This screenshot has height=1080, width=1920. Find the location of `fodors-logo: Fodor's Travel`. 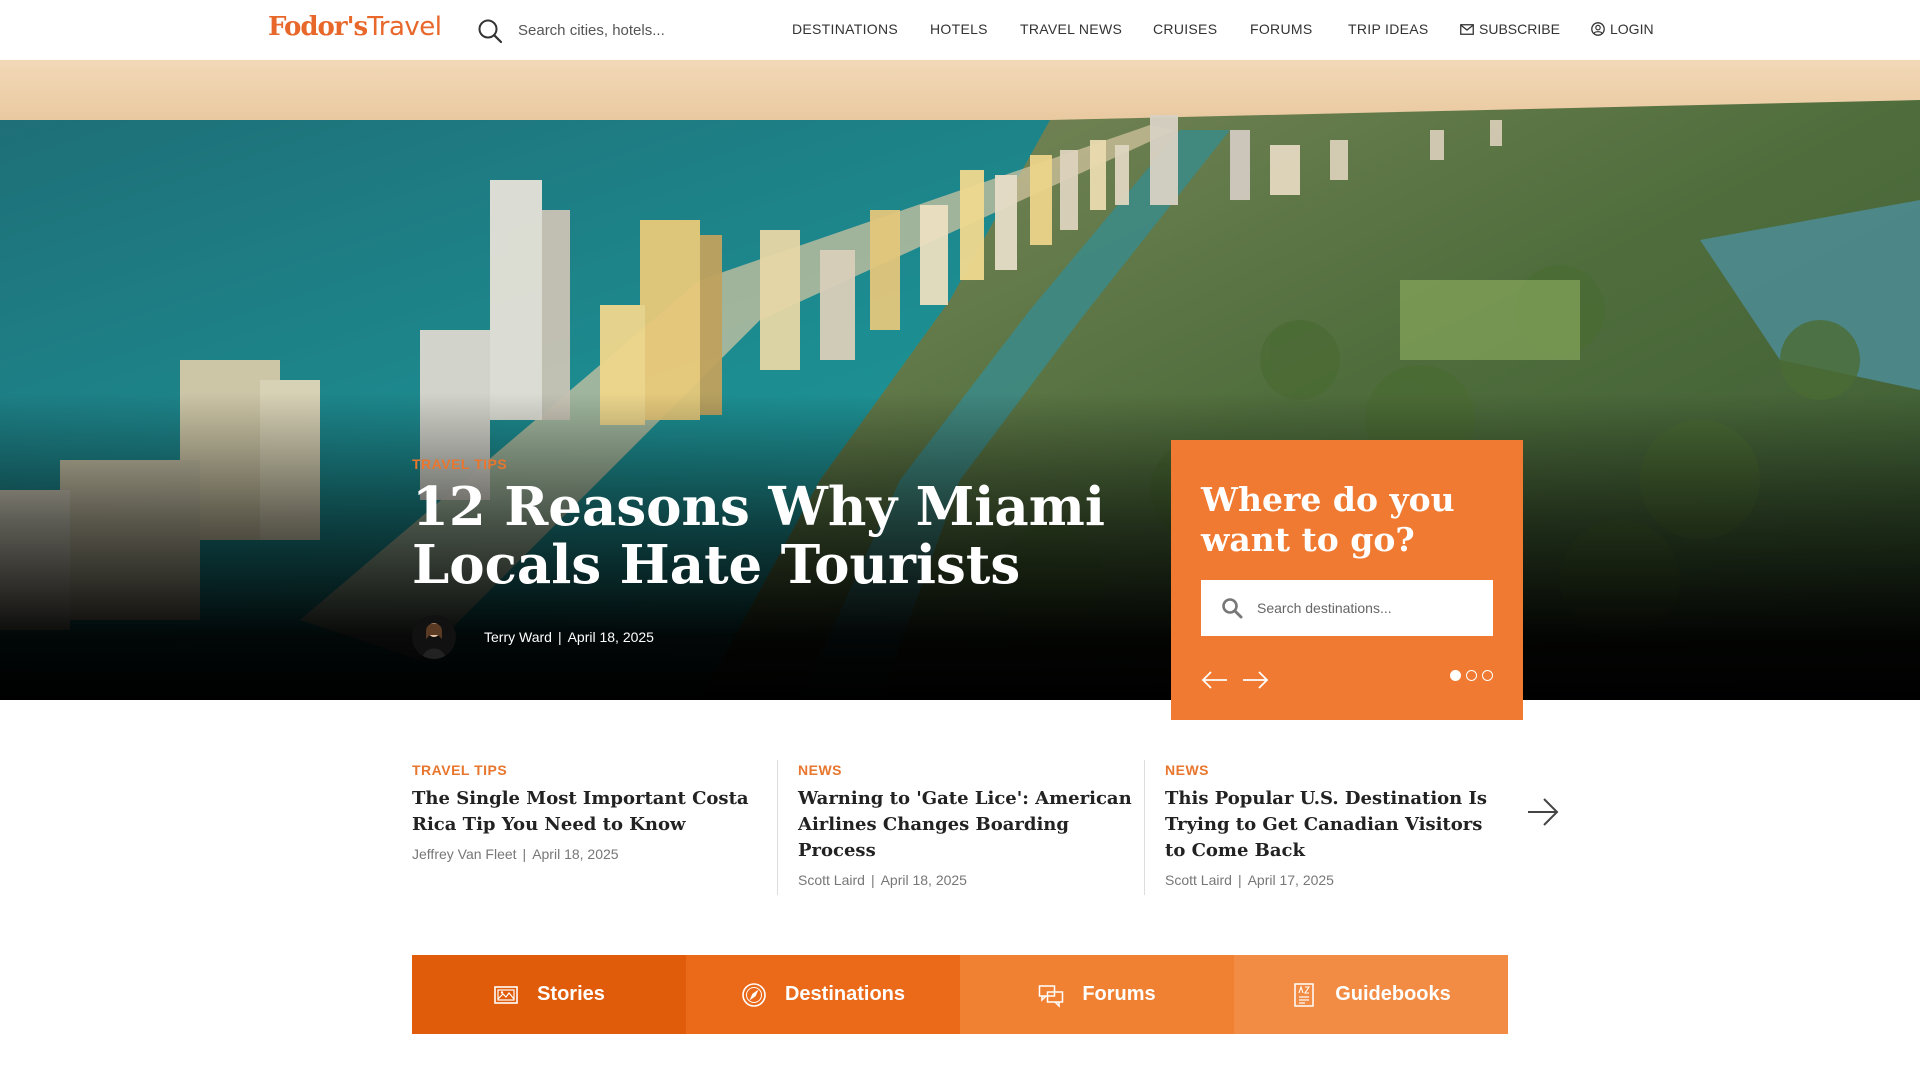

fodors-logo: Fodor's Travel is located at coordinates (355, 30).